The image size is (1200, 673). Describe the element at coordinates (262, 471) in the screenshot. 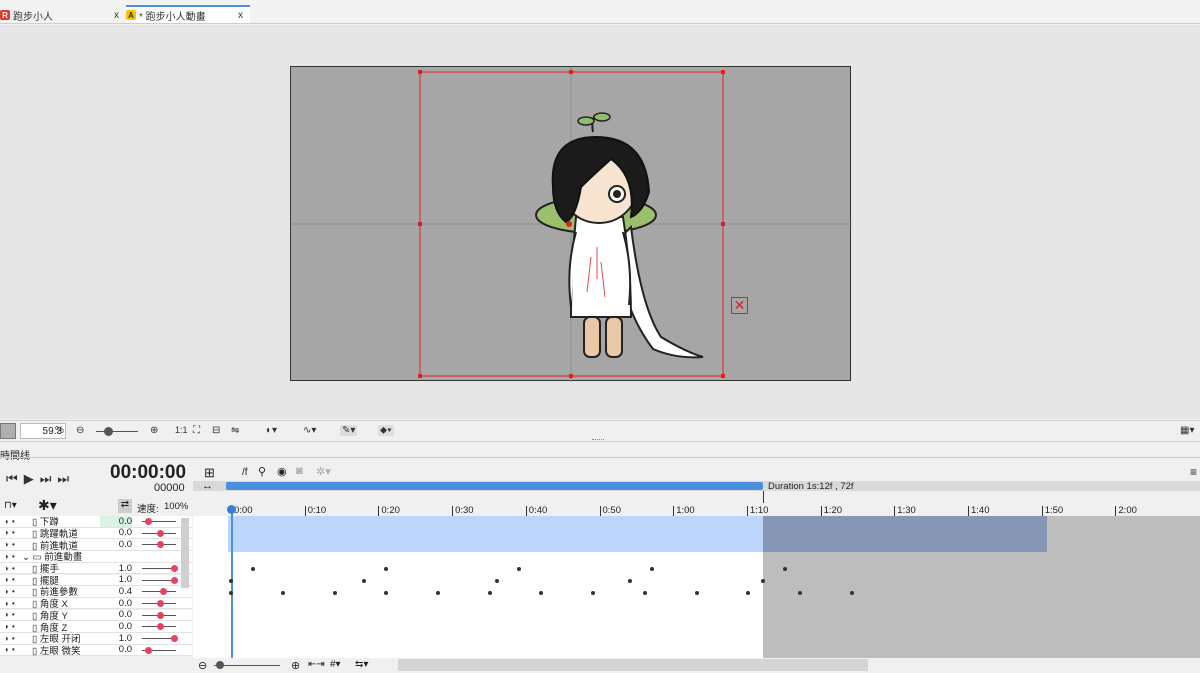

I see `pin-icon: ⚲` at that location.